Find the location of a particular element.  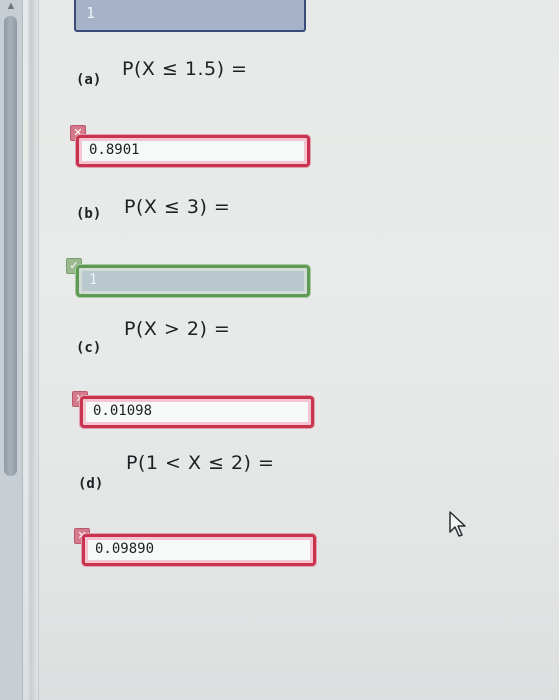

question-c-expression: P(X > 2) = is located at coordinates (177, 329).